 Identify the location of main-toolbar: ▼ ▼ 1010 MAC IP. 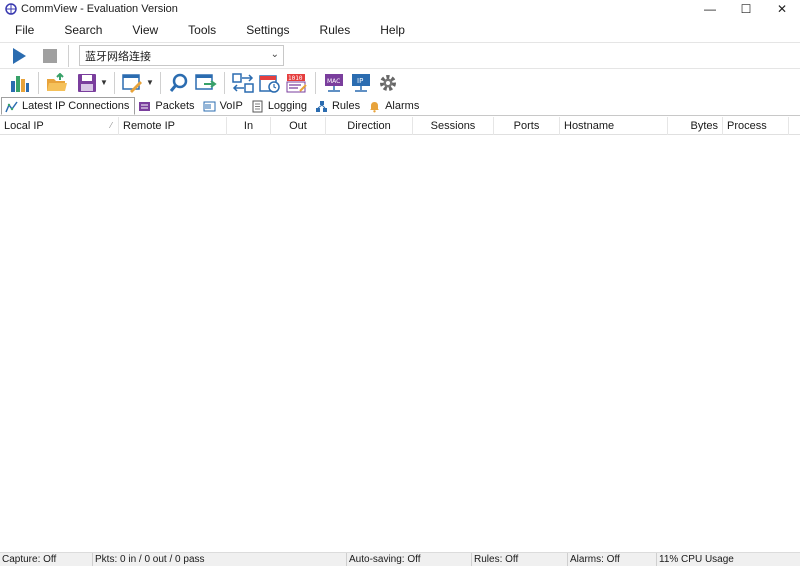
(400, 82).